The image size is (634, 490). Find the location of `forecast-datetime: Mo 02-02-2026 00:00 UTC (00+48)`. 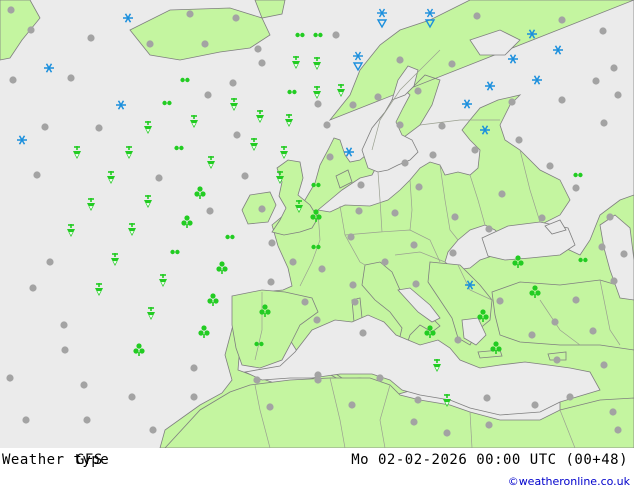

forecast-datetime: Mo 02-02-2026 00:00 UTC (00+48) is located at coordinates (489, 460).